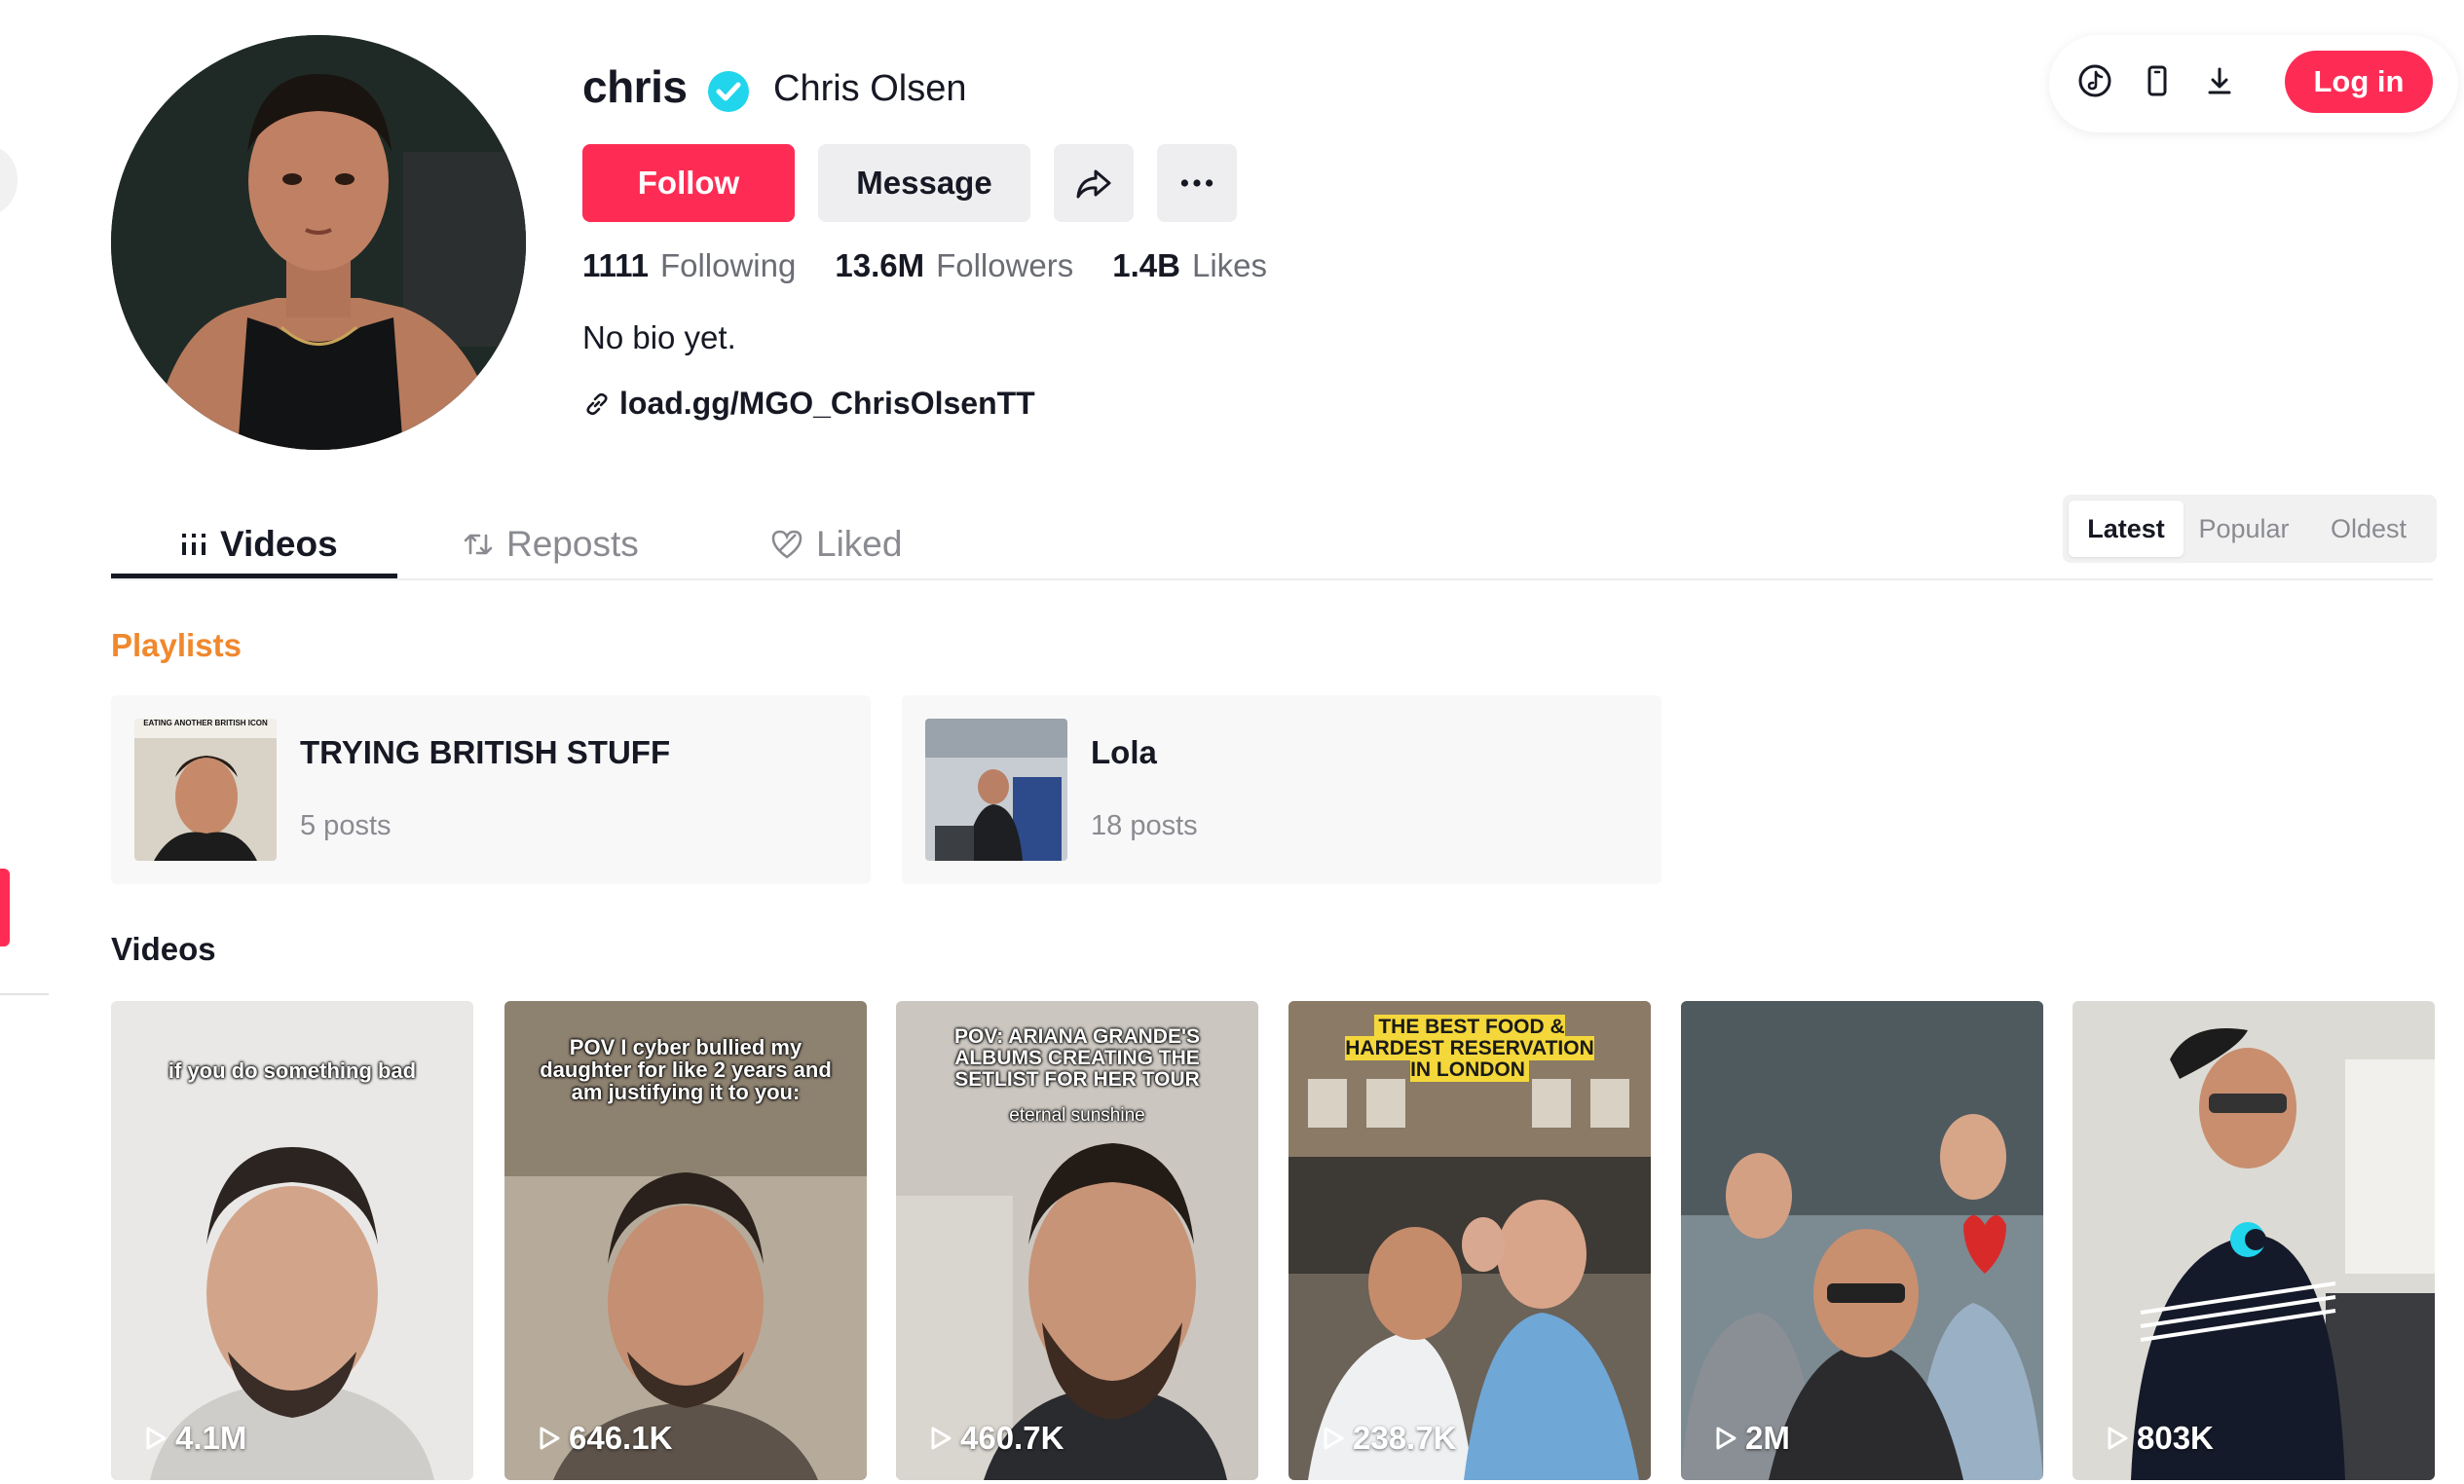 The image size is (2464, 1484). What do you see at coordinates (689, 265) in the screenshot?
I see `stat-following: 1111 Following` at bounding box center [689, 265].